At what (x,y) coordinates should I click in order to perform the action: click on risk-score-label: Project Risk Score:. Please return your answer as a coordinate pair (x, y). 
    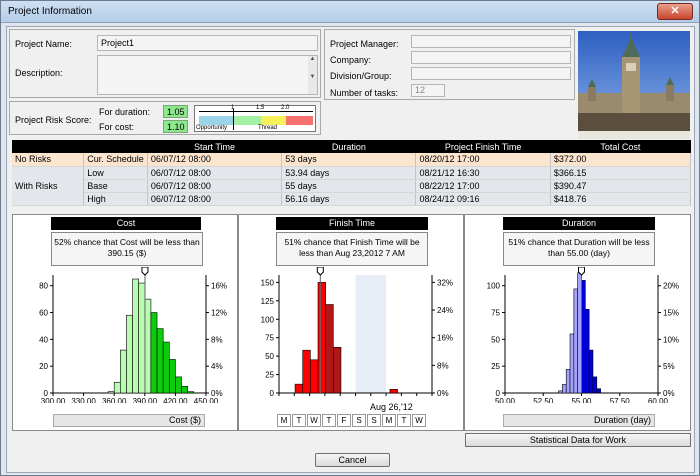
    Looking at the image, I should click on (53, 120).